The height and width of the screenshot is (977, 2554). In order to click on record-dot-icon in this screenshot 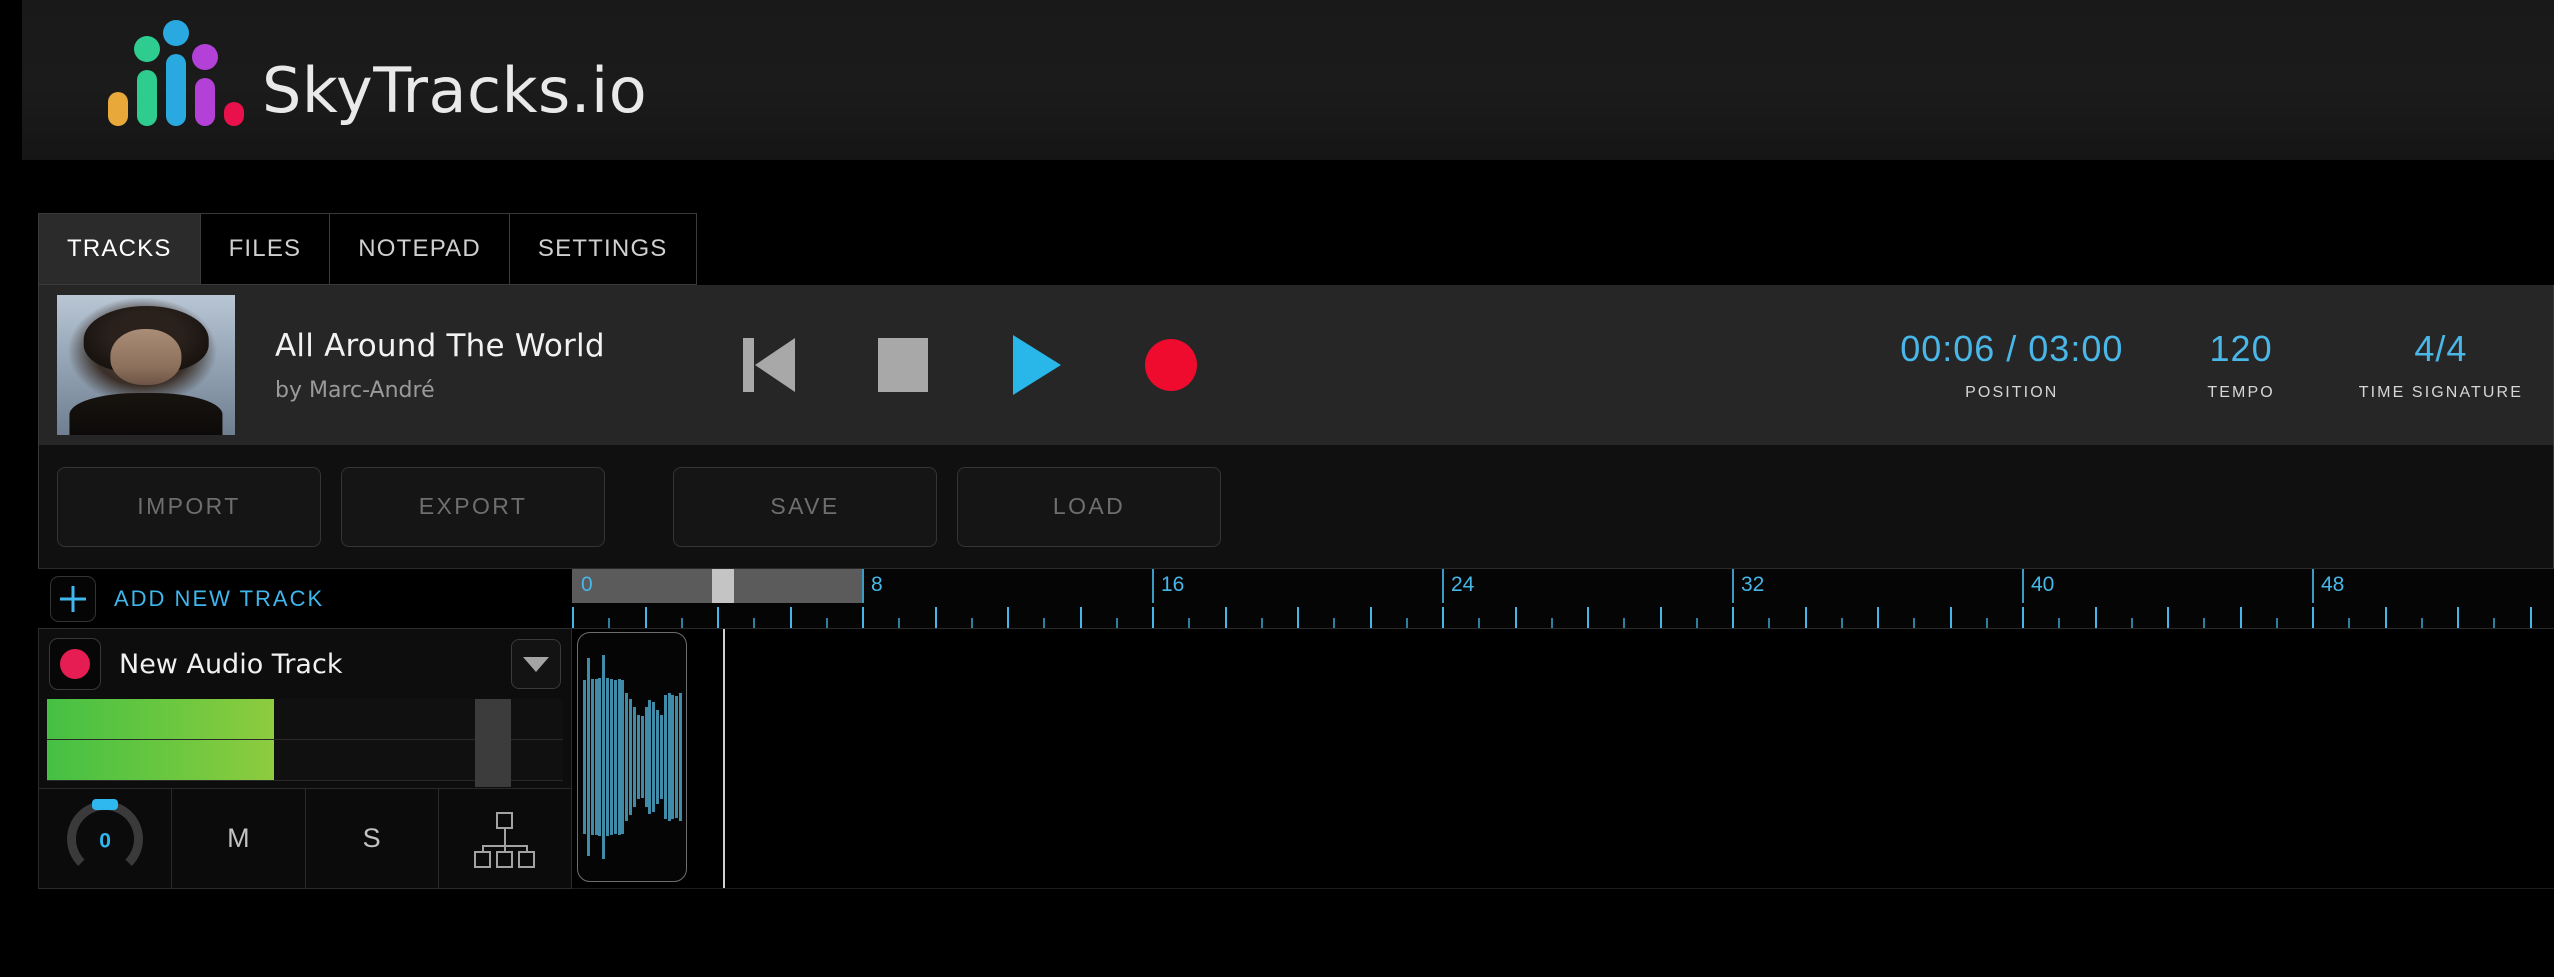, I will do `click(75, 664)`.